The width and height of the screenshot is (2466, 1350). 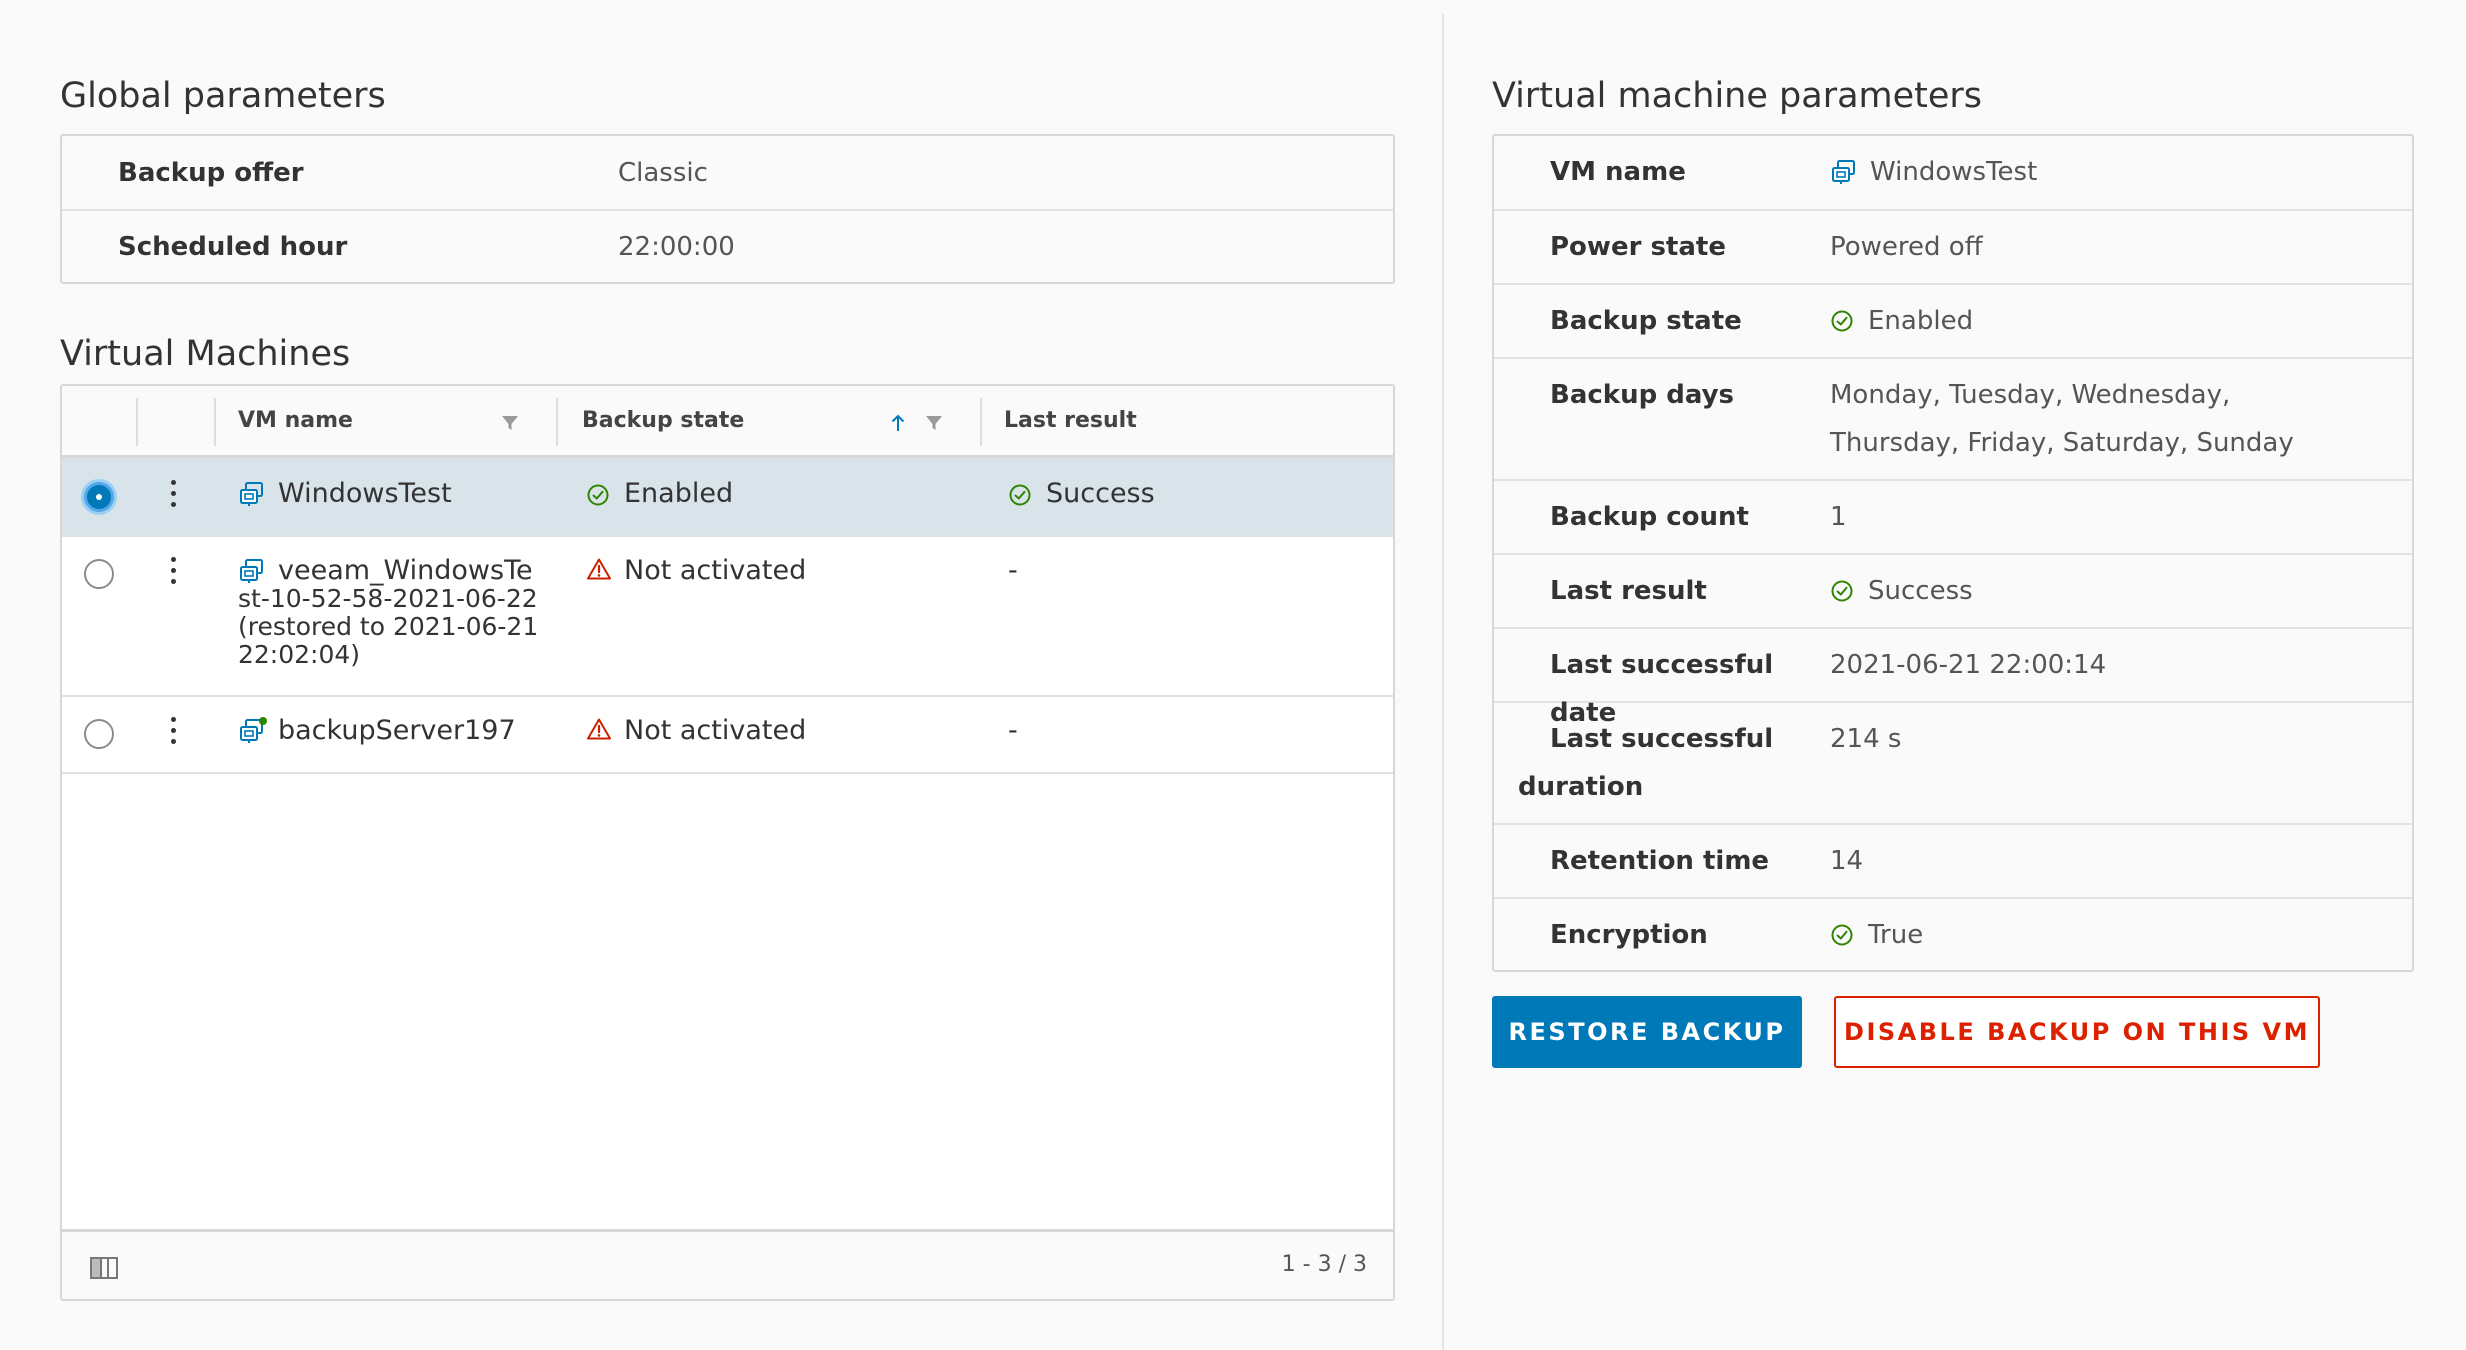 What do you see at coordinates (1896, 935) in the screenshot?
I see `param-value-text: True` at bounding box center [1896, 935].